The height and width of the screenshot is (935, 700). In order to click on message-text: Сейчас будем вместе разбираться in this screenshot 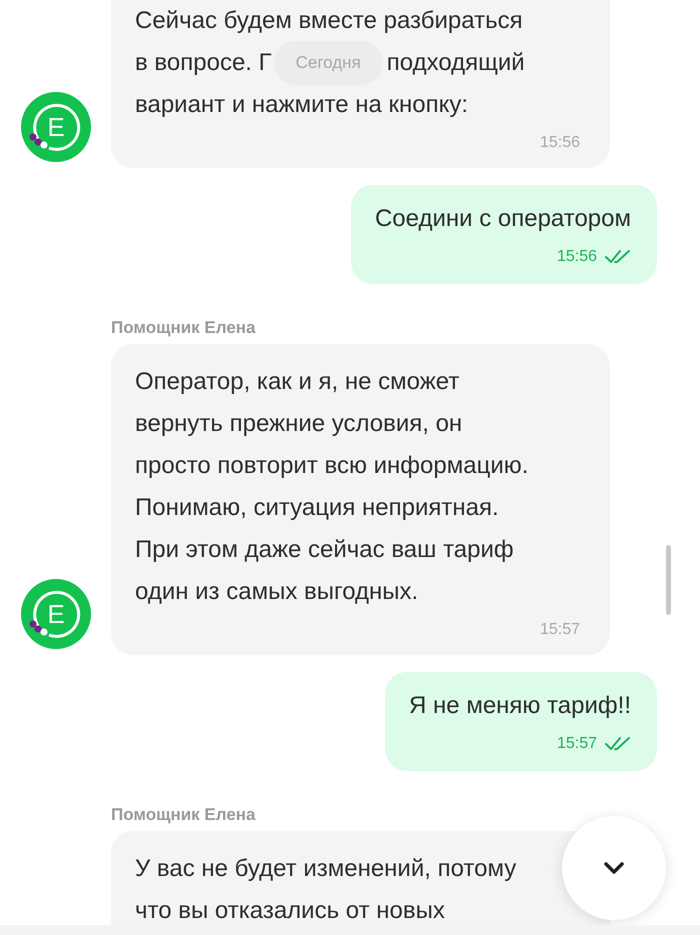, I will do `click(329, 21)`.